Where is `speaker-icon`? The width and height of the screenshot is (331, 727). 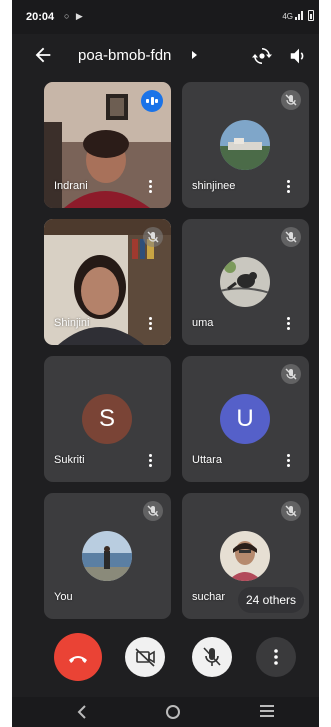
speaker-icon is located at coordinates (299, 56).